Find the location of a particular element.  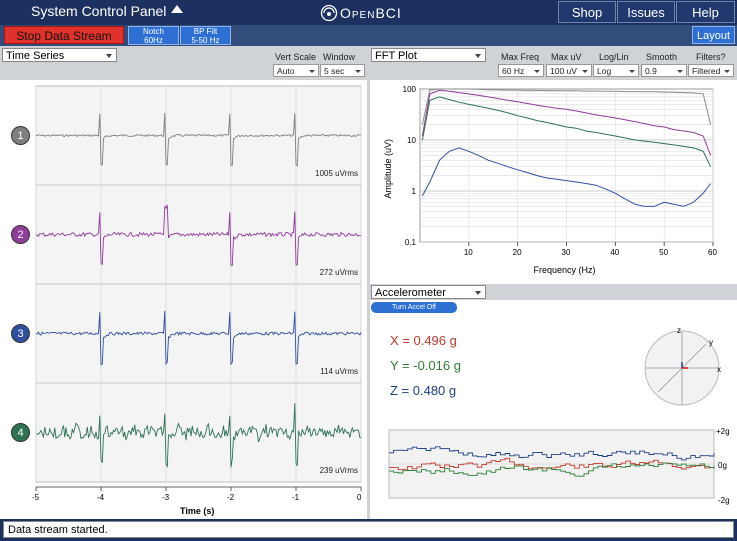

log-lin-dropdown: Log is located at coordinates (616, 70).